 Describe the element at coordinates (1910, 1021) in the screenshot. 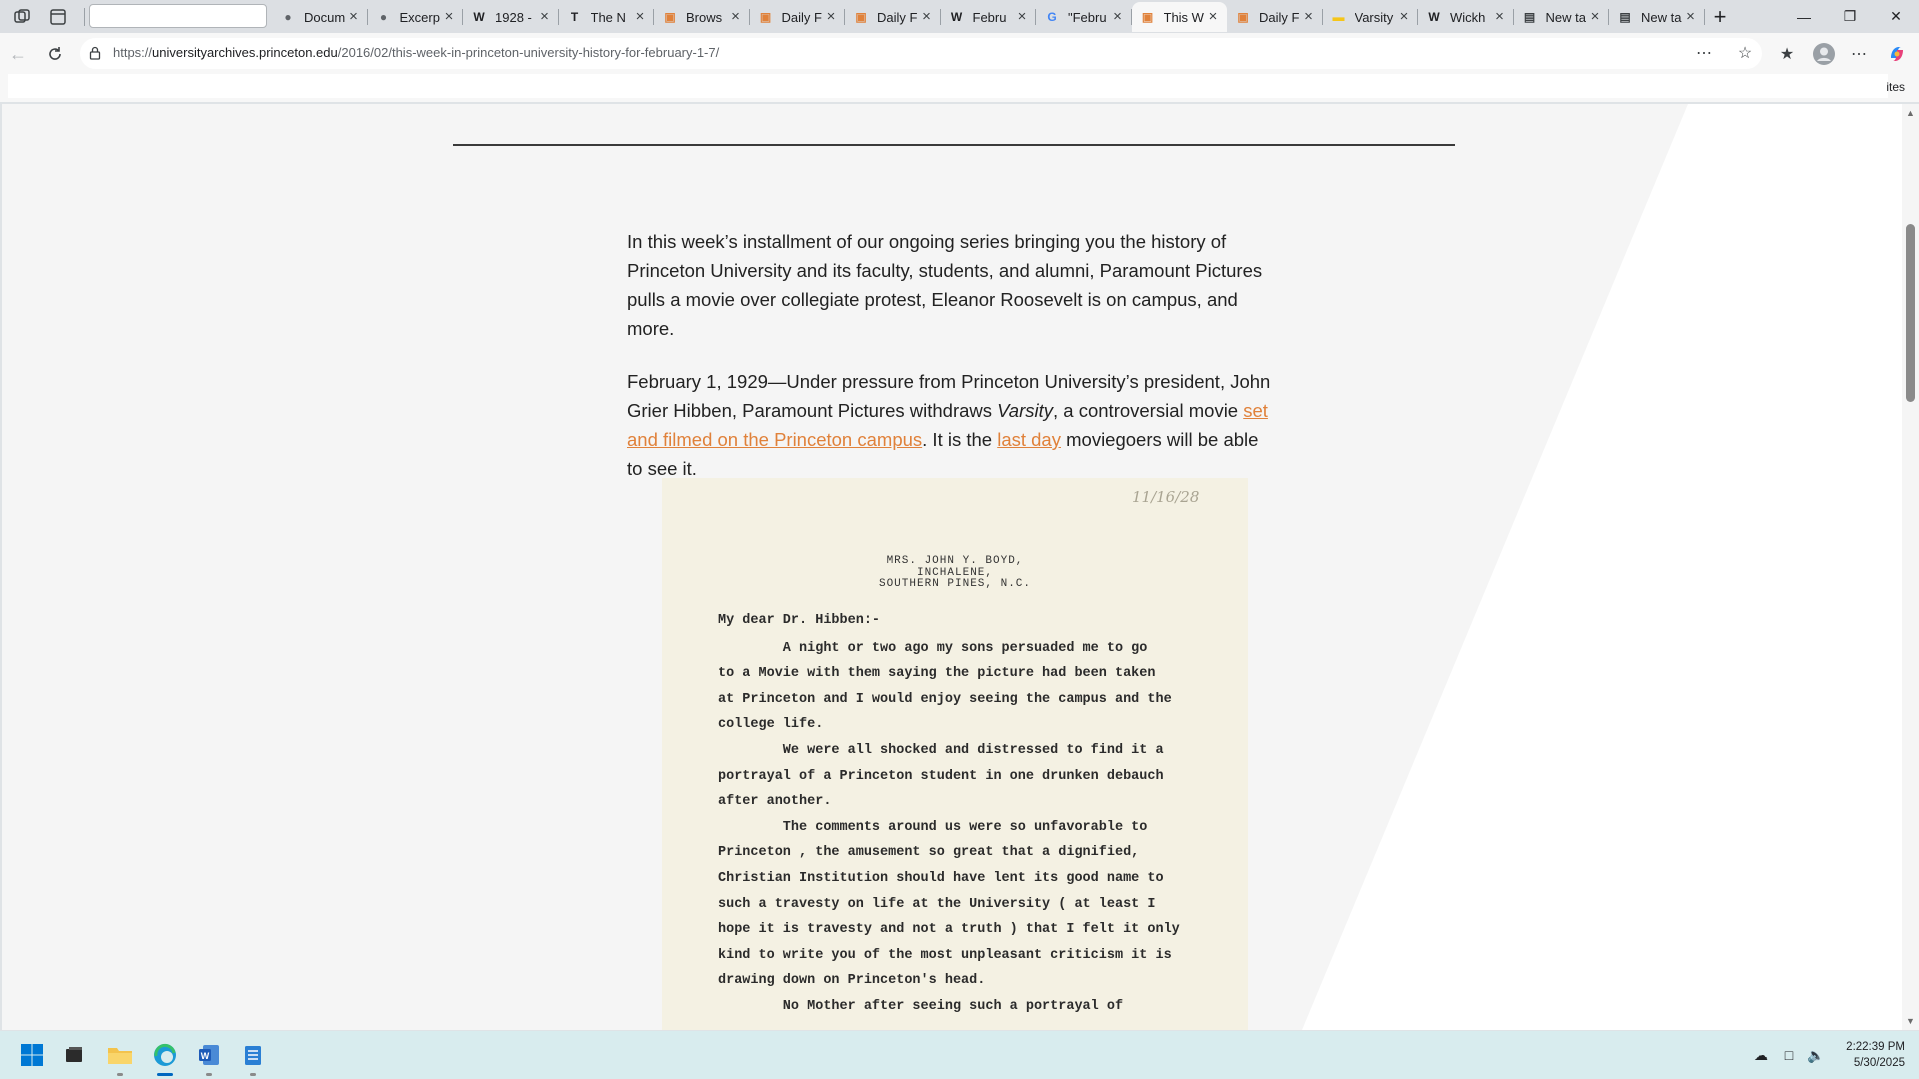

I see `scroll-down-icon: ▼` at that location.